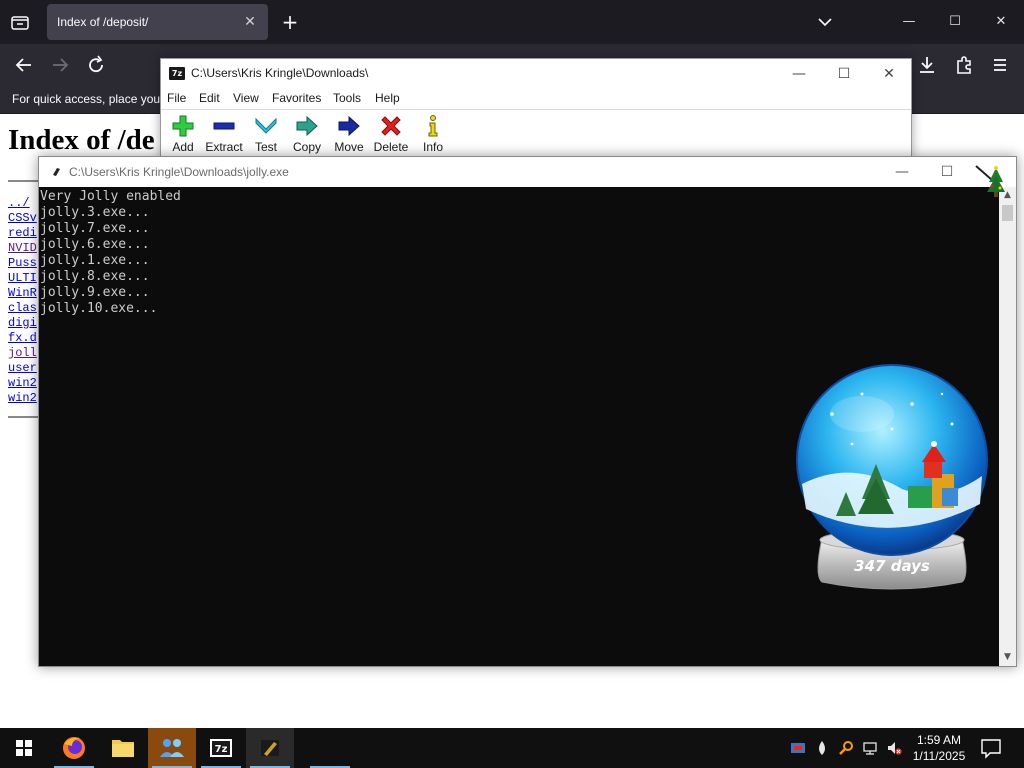  Describe the element at coordinates (991, 748) in the screenshot. I see `notification-center-button` at that location.